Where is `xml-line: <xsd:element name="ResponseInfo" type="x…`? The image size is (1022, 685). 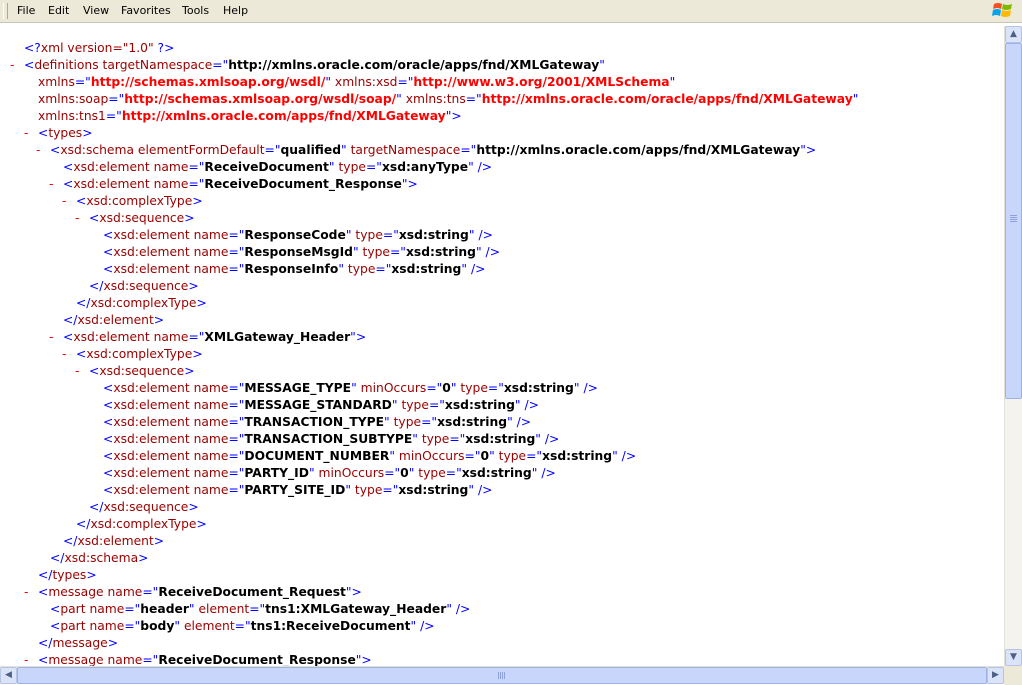
xml-line: <xsd:element name="ResponseInfo" type="x… is located at coordinates (294, 269).